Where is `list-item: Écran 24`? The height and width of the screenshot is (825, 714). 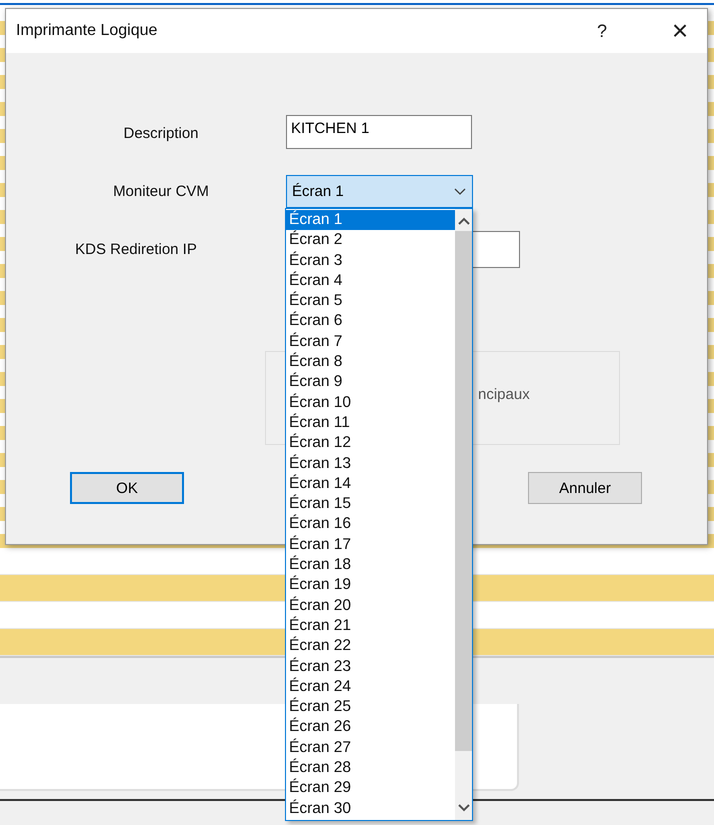
list-item: Écran 24 is located at coordinates (370, 687).